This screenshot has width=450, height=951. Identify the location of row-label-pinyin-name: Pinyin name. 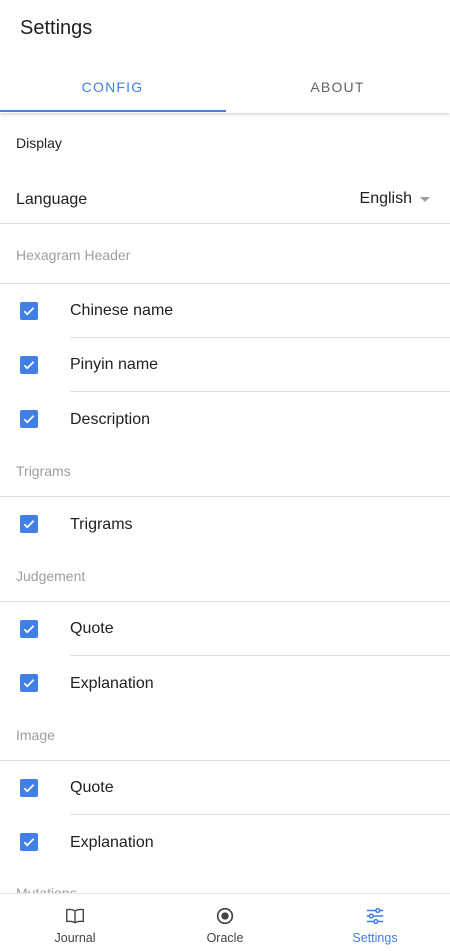
(114, 364).